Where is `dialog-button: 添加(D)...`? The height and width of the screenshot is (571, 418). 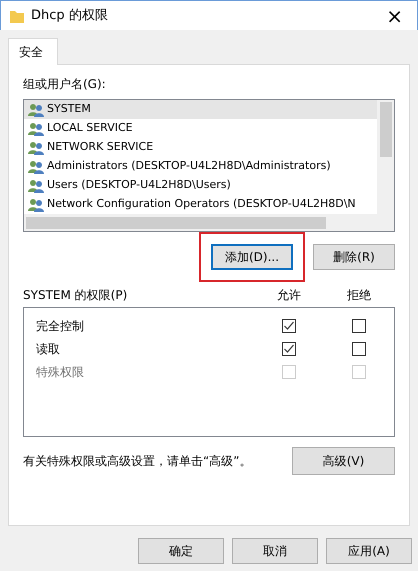 dialog-button: 添加(D)... is located at coordinates (252, 257).